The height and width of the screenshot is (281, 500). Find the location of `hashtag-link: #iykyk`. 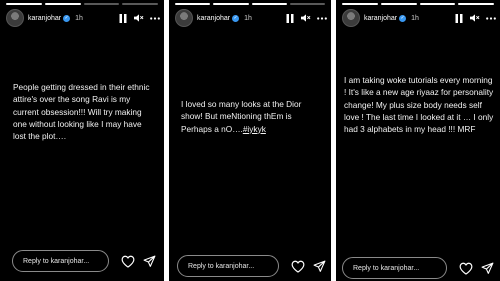

hashtag-link: #iykyk is located at coordinates (254, 129).